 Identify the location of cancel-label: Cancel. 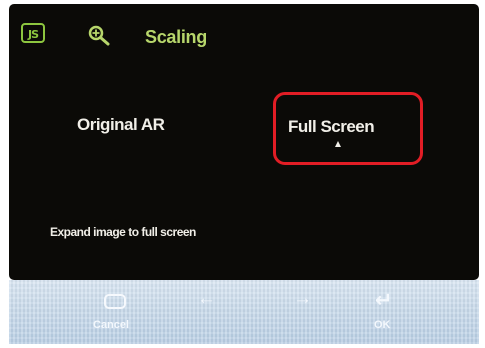
(111, 325).